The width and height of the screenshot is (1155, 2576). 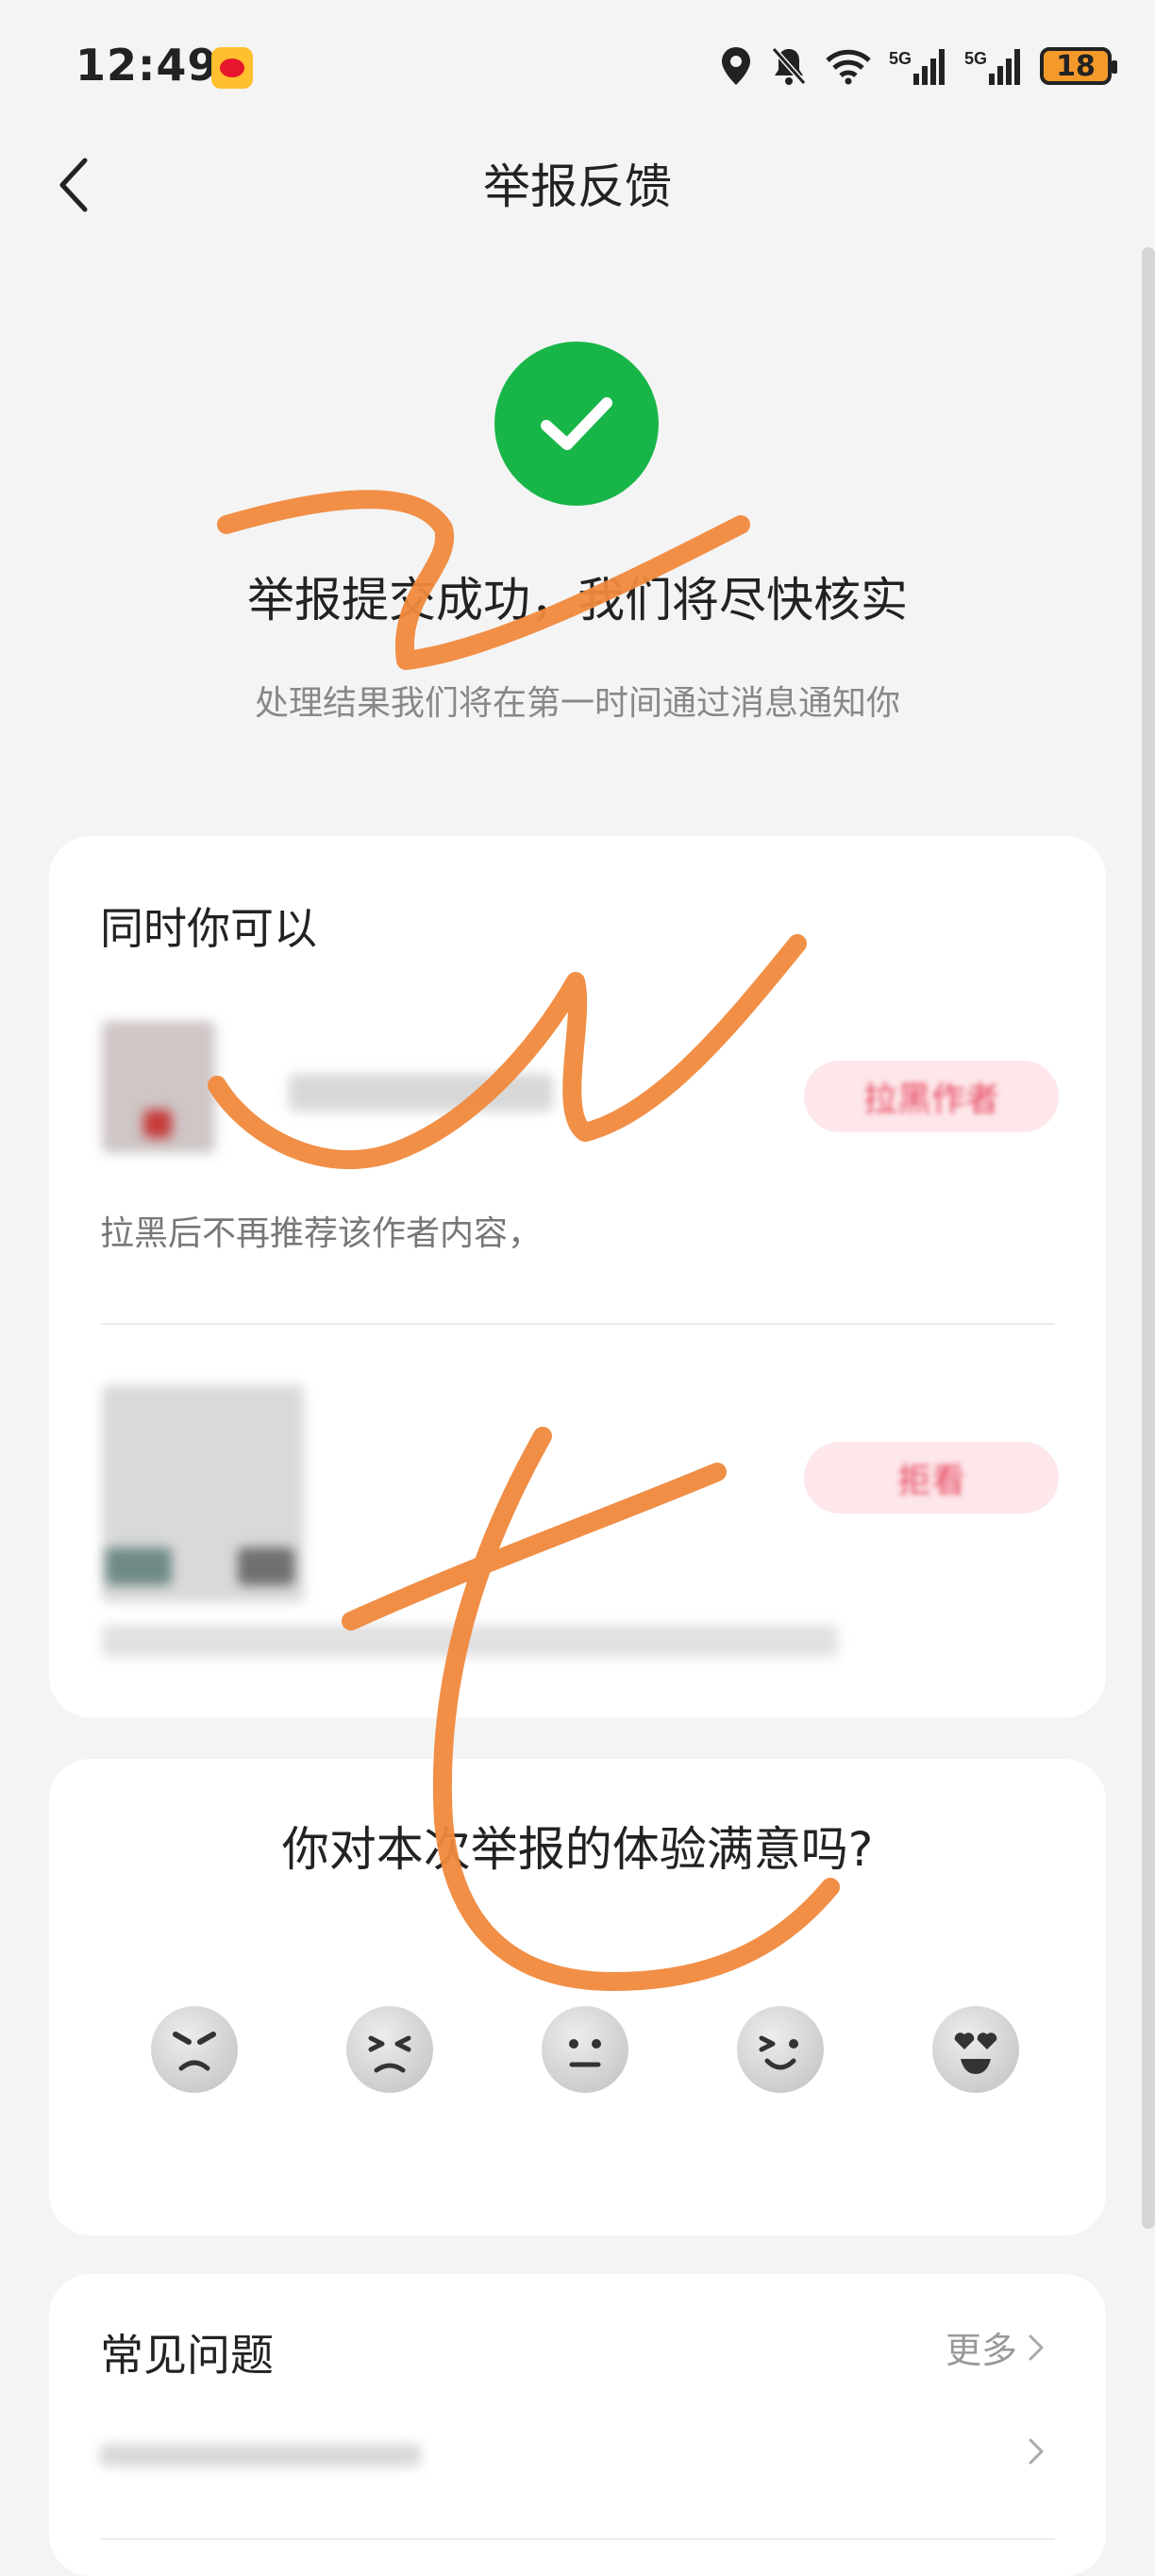 I want to click on block-author-desc: 拉黑后不再推荐该作者内容，, so click(x=465, y=1230).